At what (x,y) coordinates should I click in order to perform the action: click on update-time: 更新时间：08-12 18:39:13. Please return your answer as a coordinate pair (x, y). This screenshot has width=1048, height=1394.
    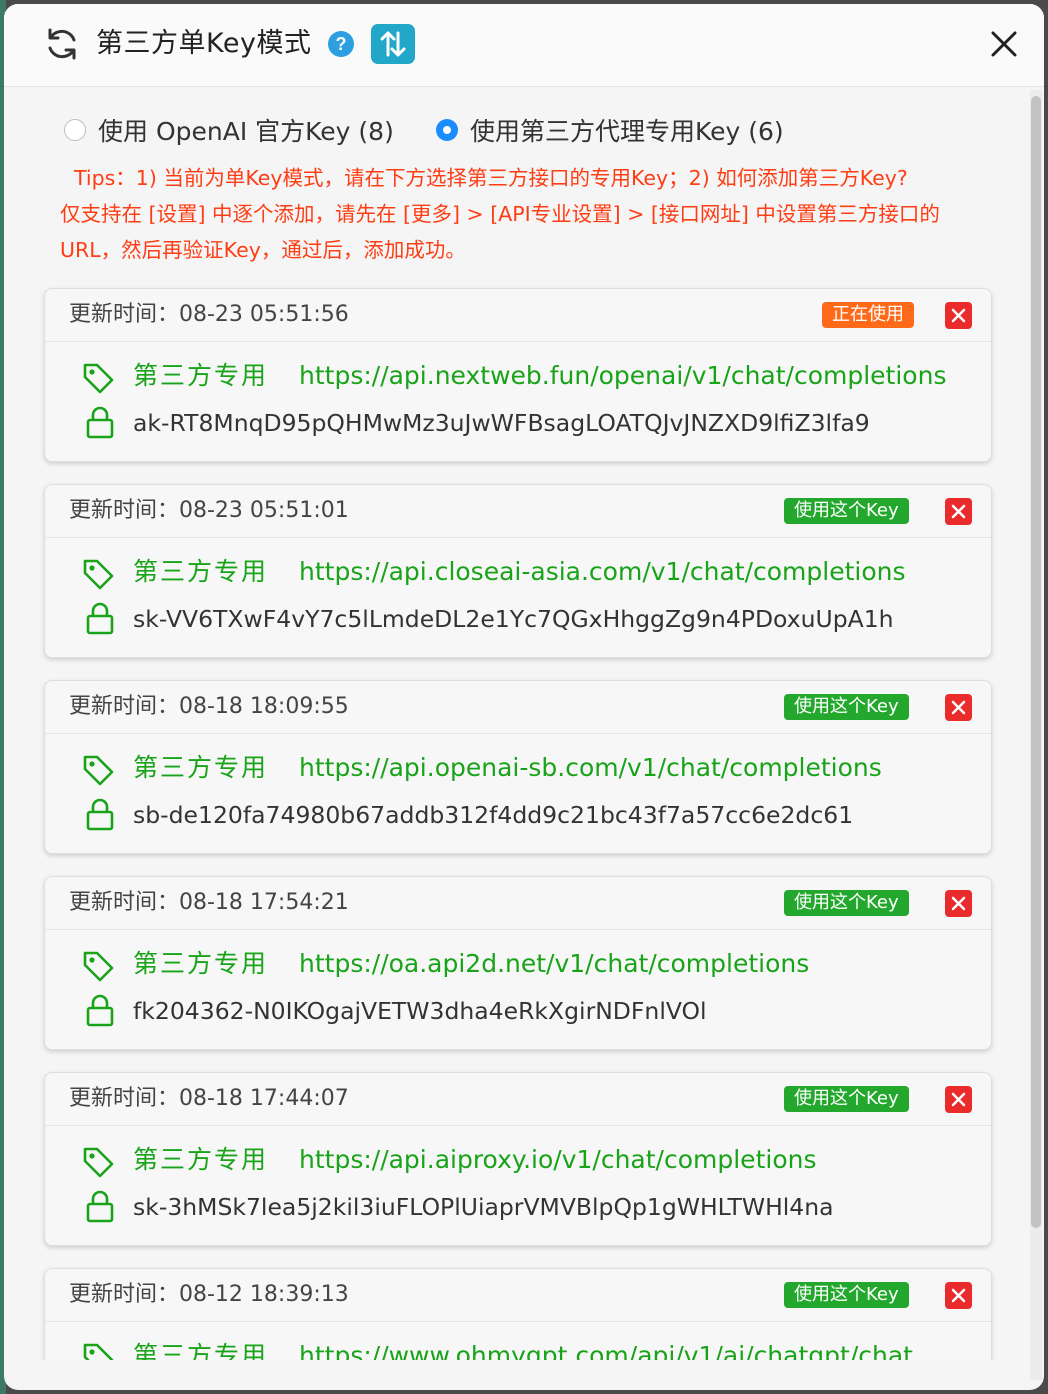
    Looking at the image, I should click on (209, 1294).